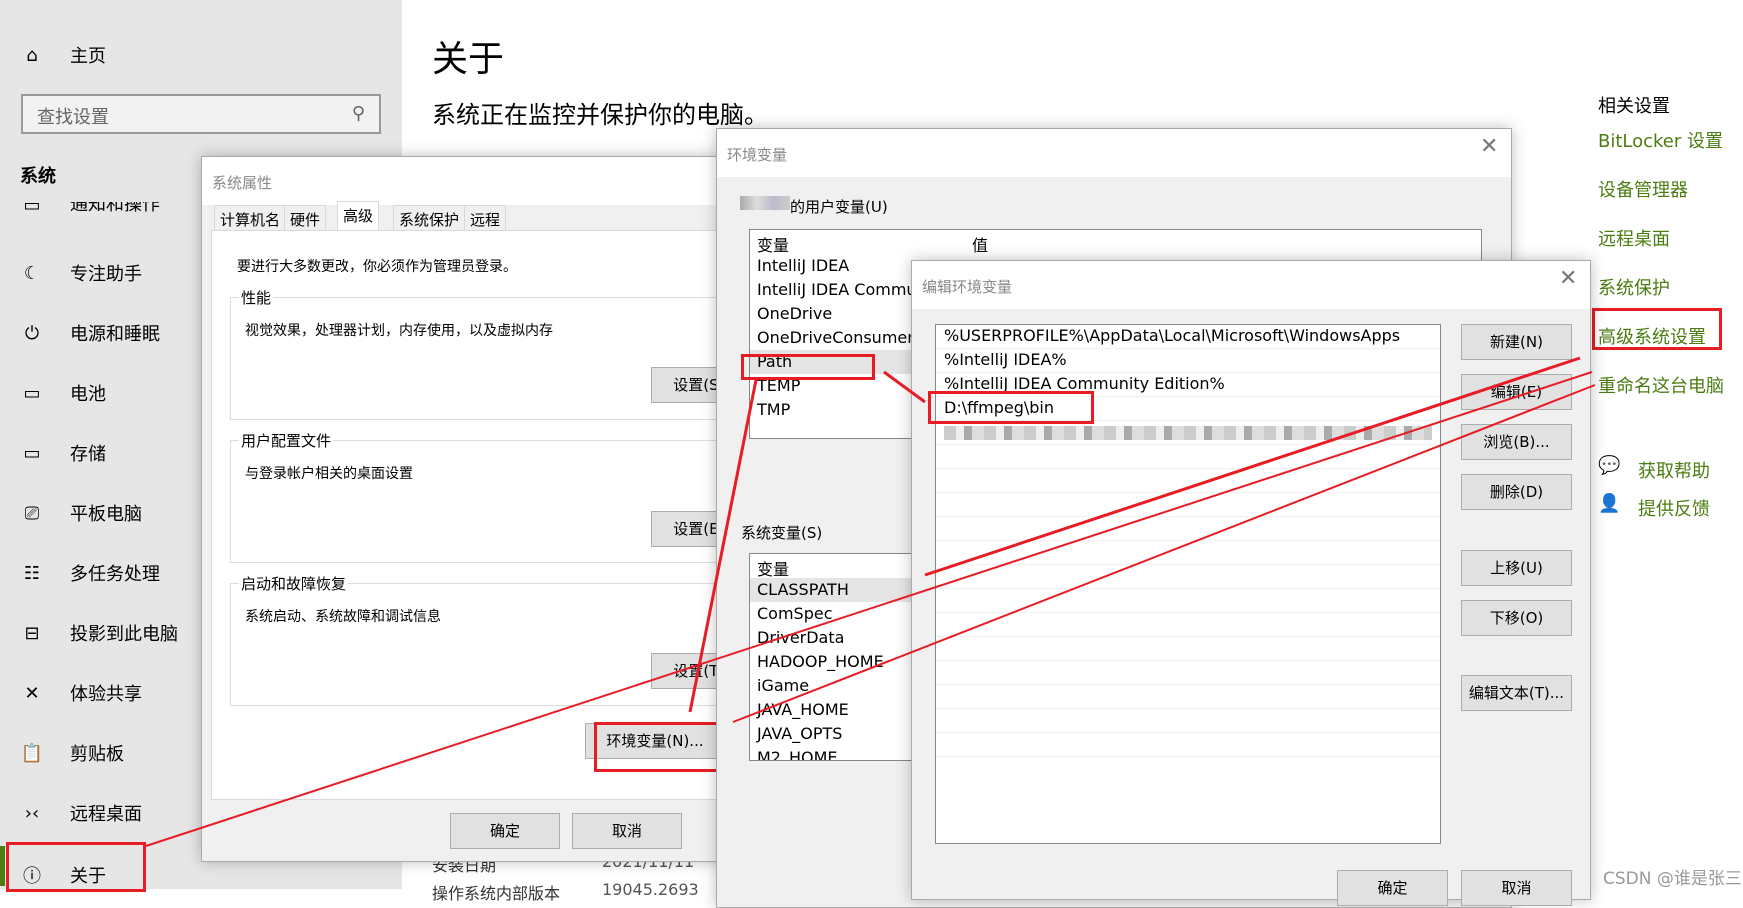 The image size is (1743, 908). What do you see at coordinates (1672, 879) in the screenshot?
I see `watermark: CSDN @谁是张三` at bounding box center [1672, 879].